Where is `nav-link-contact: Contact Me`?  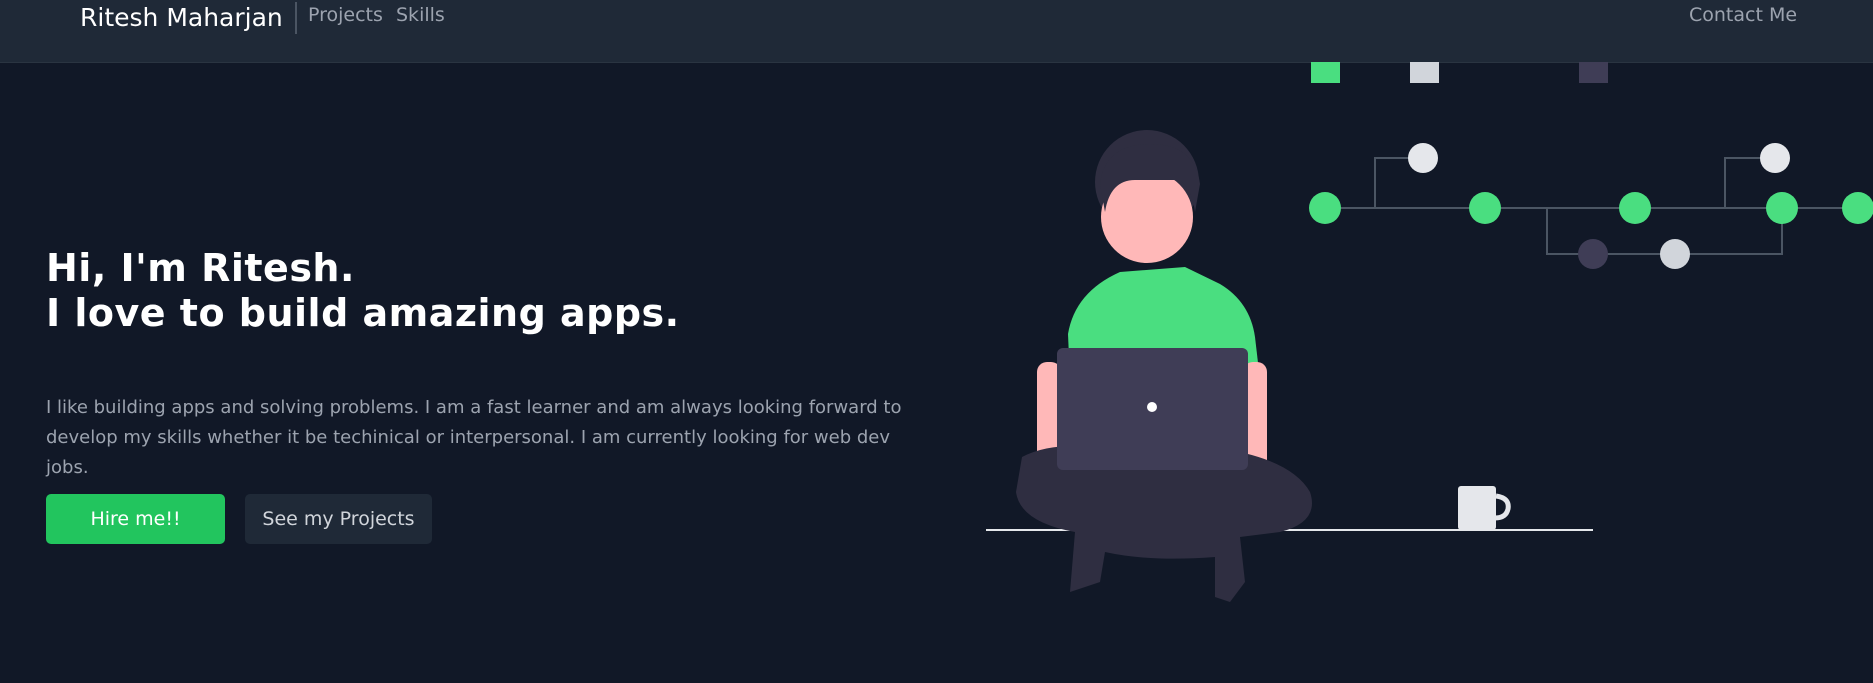
nav-link-contact: Contact Me is located at coordinates (1743, 15).